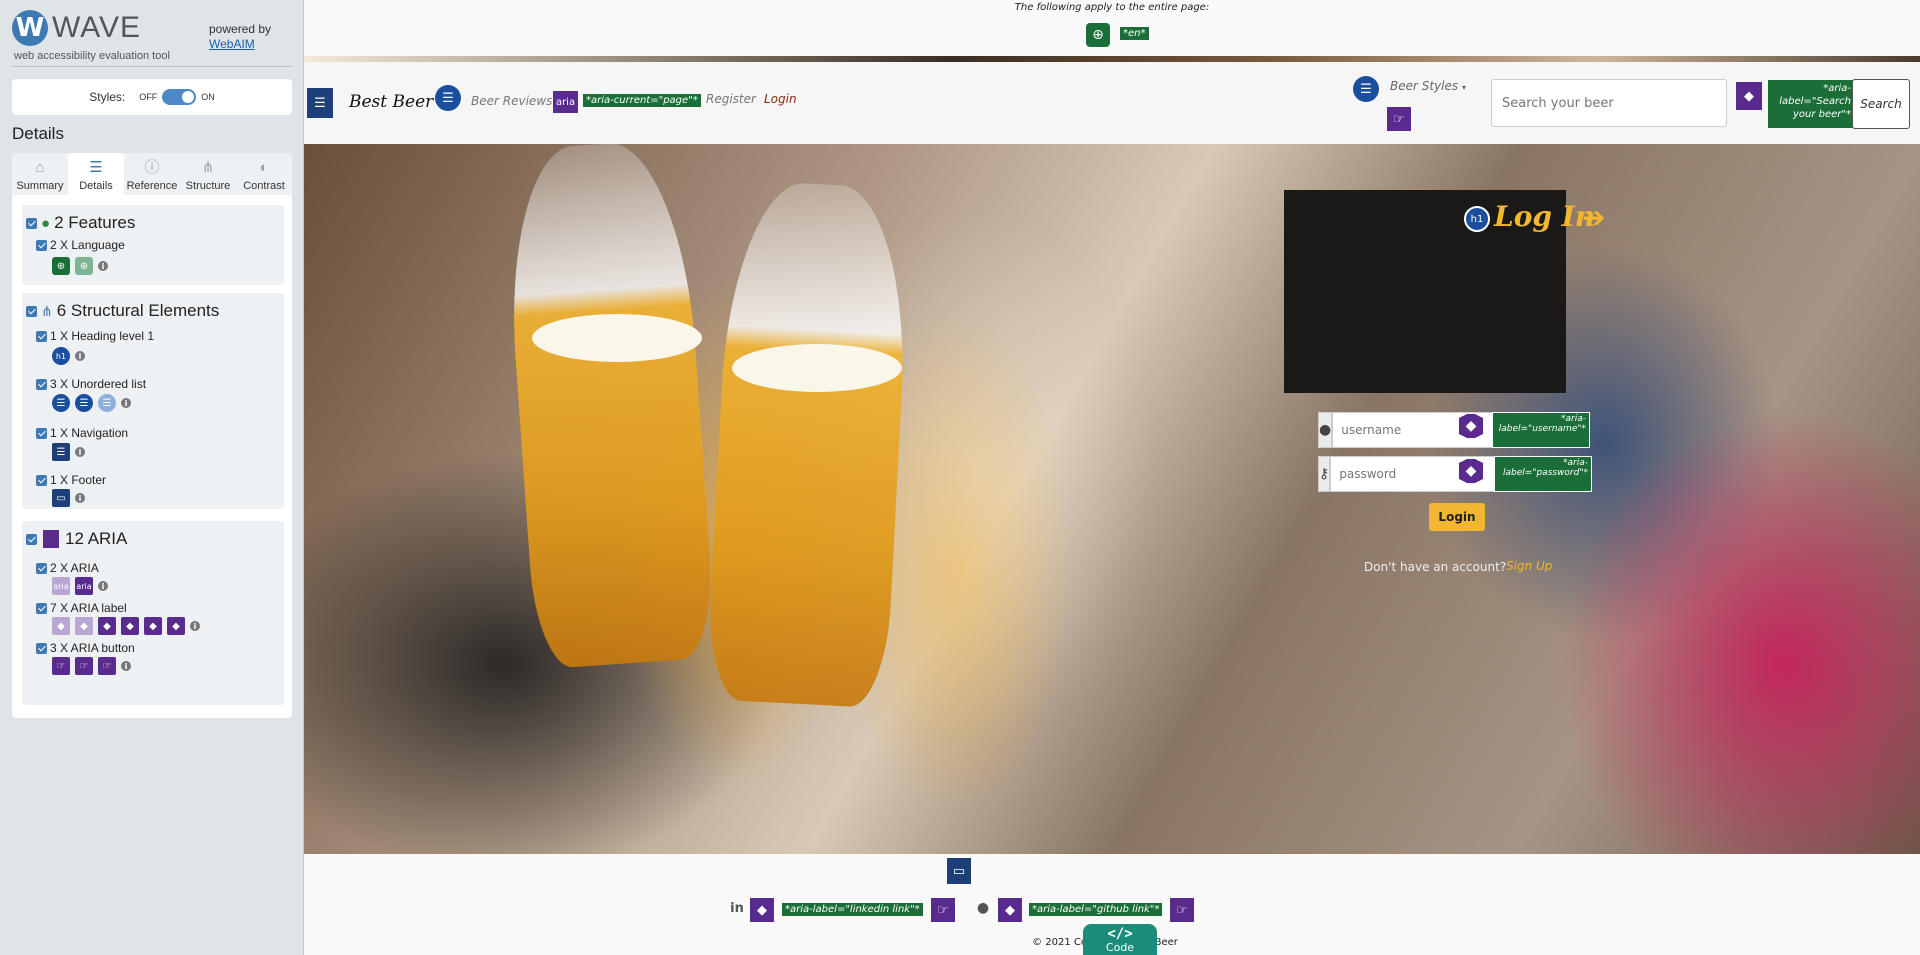 The height and width of the screenshot is (955, 1920). What do you see at coordinates (95, 222) in the screenshot?
I see `features-heading-label: 2 Features` at bounding box center [95, 222].